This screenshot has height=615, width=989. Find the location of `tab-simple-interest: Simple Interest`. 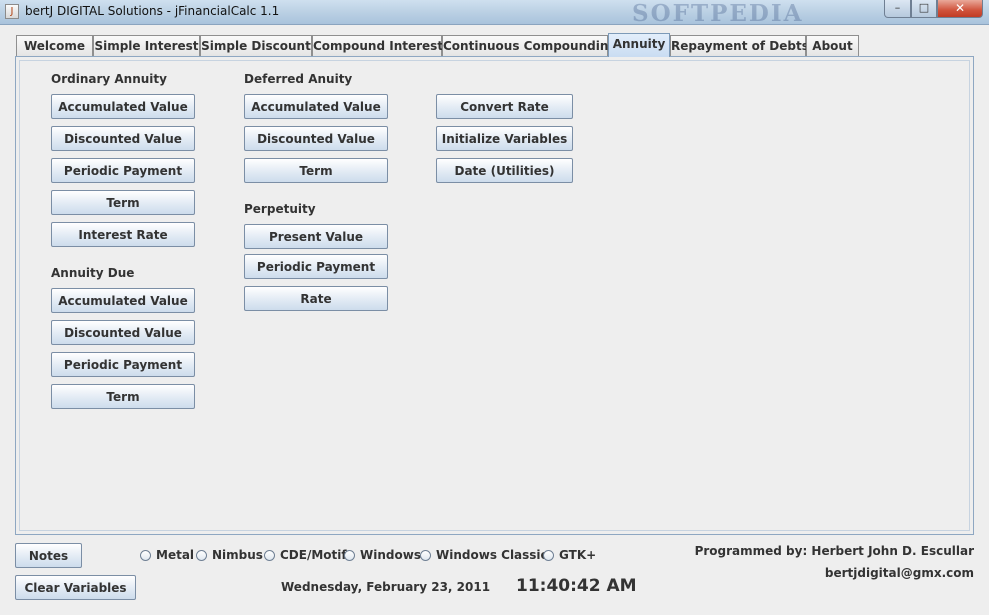

tab-simple-interest: Simple Interest is located at coordinates (146, 45).